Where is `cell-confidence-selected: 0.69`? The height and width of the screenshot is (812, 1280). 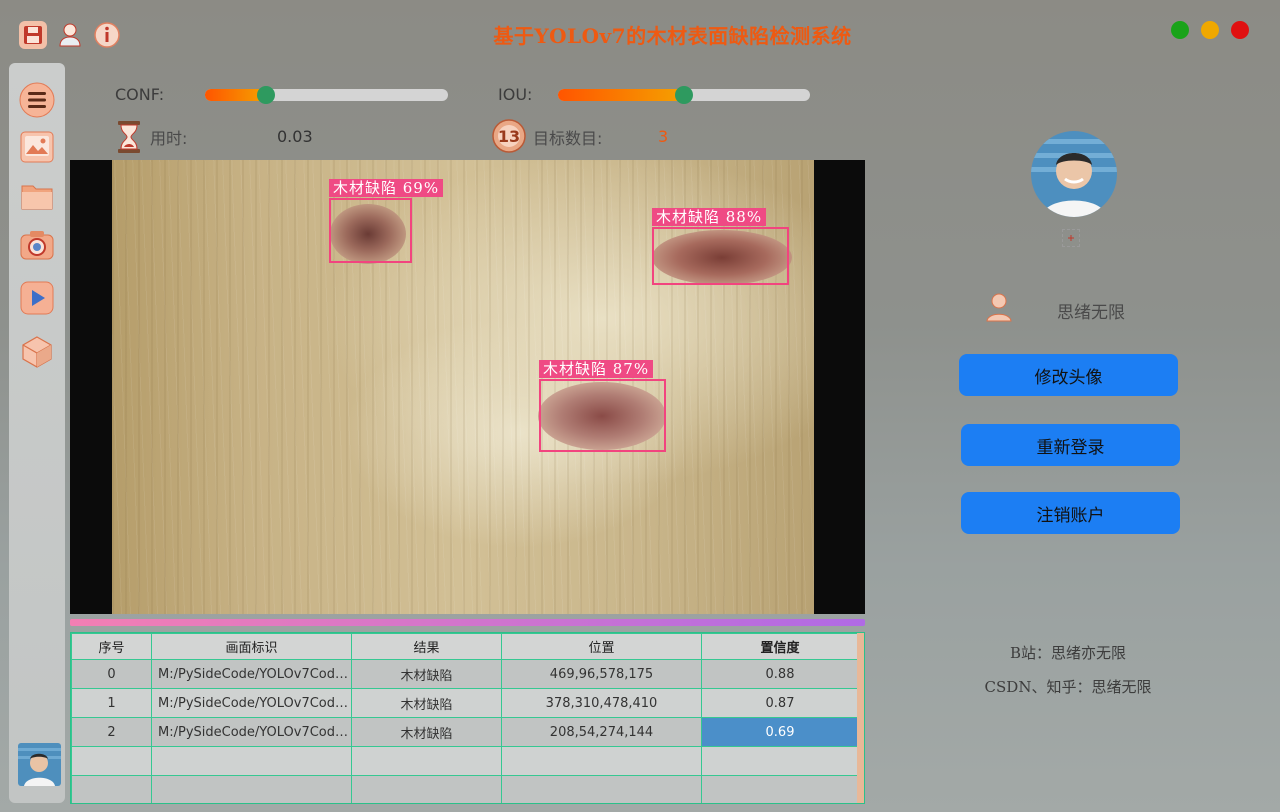 cell-confidence-selected: 0.69 is located at coordinates (780, 732).